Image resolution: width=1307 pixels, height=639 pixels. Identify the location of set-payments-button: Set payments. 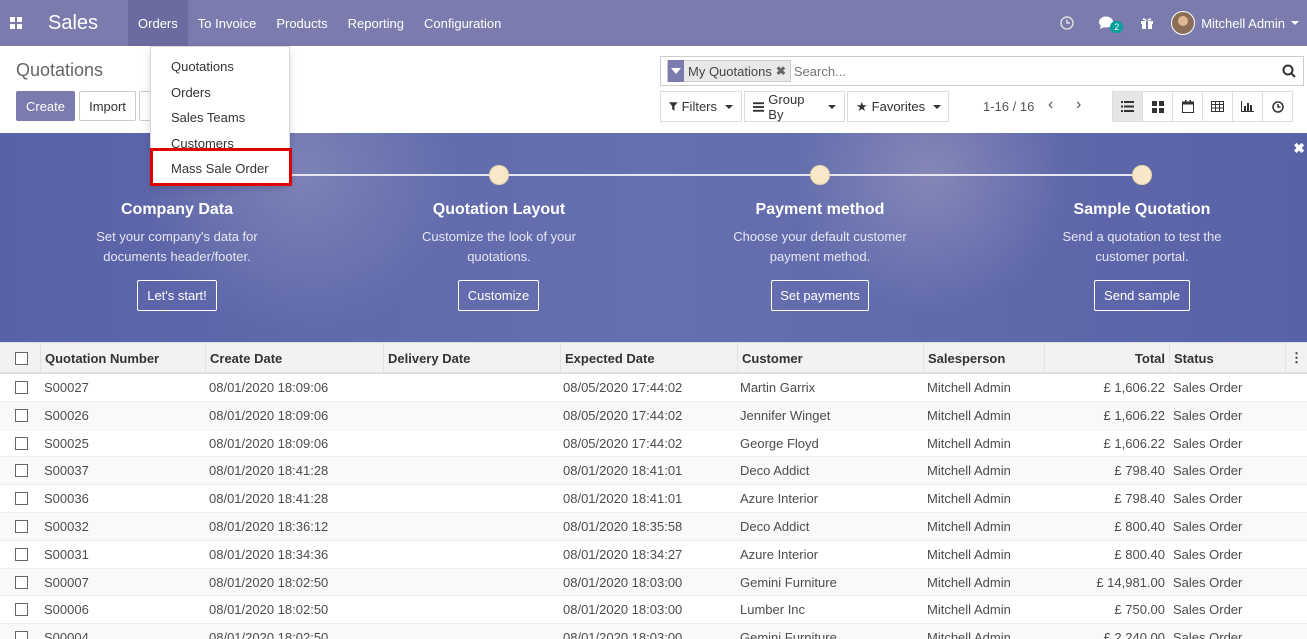
(820, 295).